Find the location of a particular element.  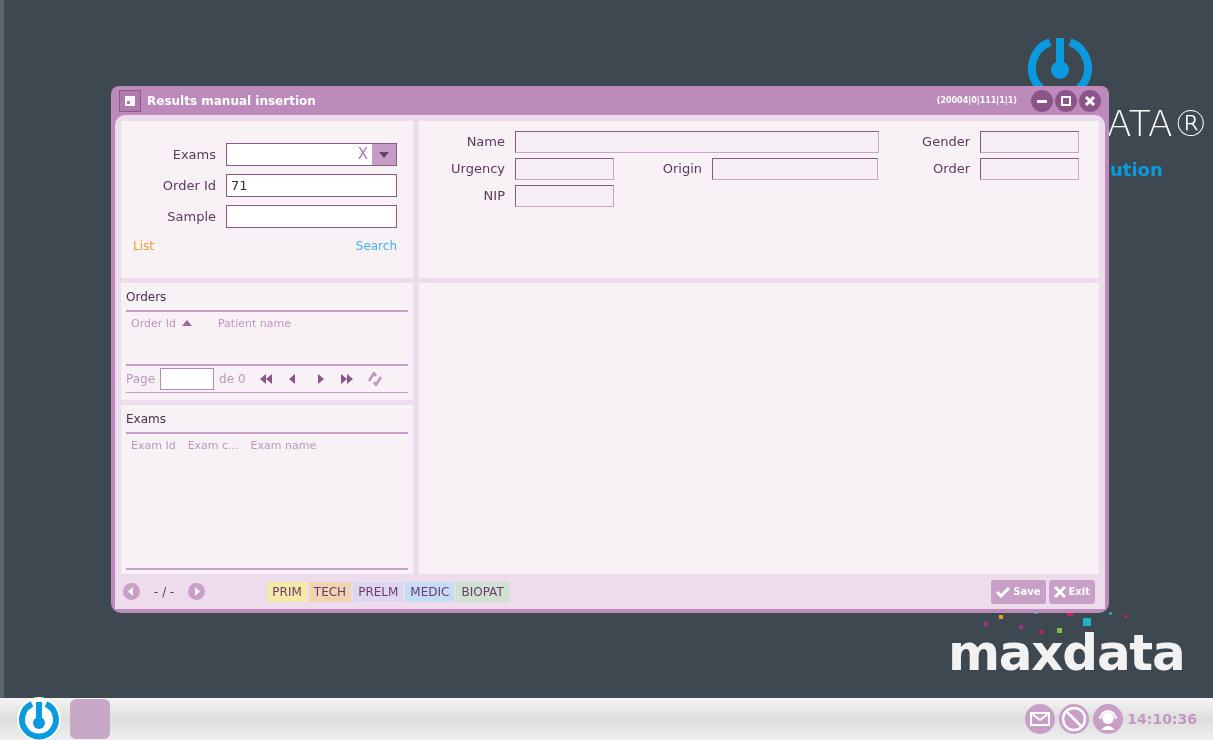

minimize-button is located at coordinates (1042, 100).